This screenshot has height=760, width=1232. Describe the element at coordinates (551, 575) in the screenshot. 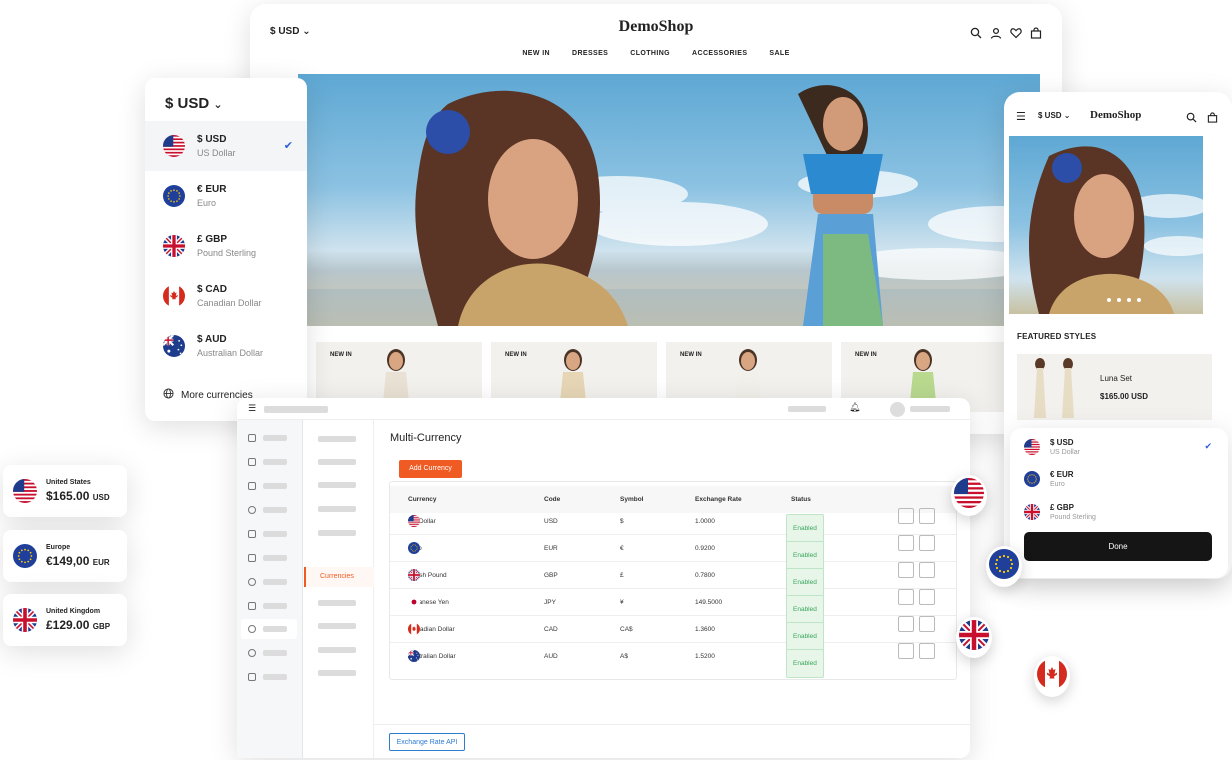

I see `code-cell: GBP` at that location.